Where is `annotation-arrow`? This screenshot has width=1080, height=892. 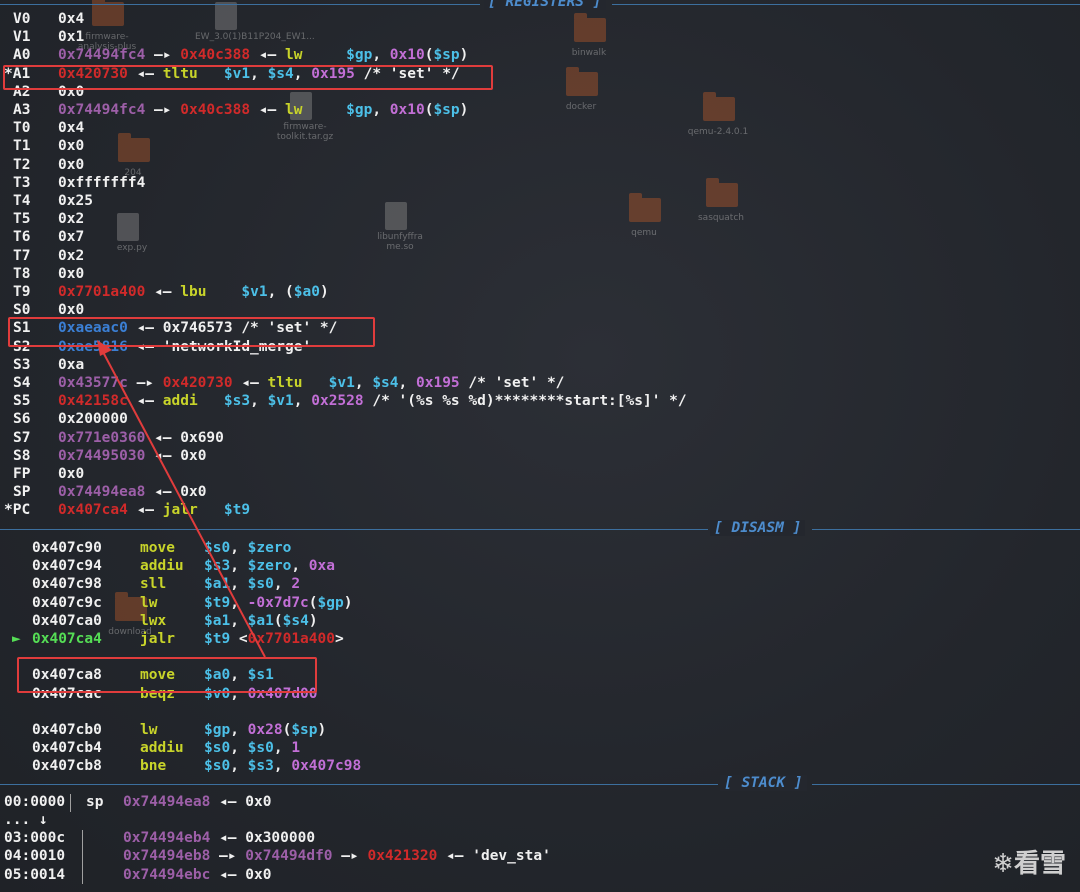 annotation-arrow is located at coordinates (181, 499).